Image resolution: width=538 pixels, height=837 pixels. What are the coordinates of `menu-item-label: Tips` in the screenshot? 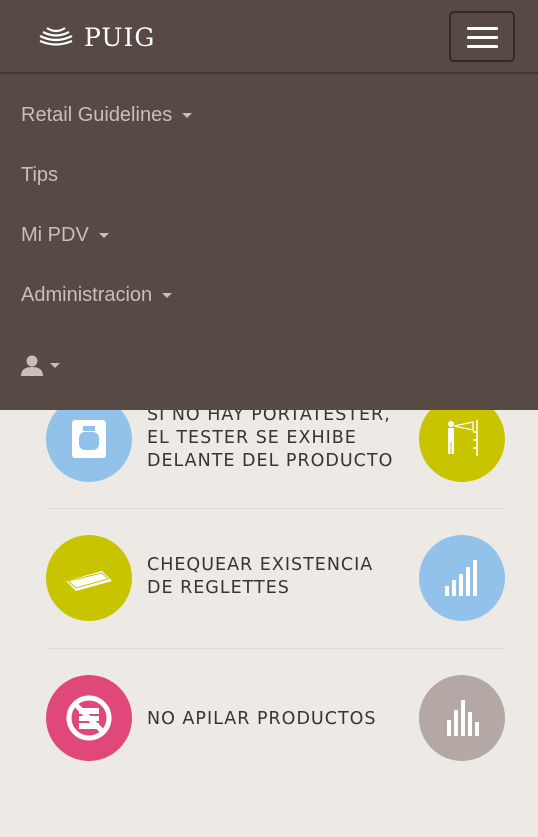 It's located at (40, 175).